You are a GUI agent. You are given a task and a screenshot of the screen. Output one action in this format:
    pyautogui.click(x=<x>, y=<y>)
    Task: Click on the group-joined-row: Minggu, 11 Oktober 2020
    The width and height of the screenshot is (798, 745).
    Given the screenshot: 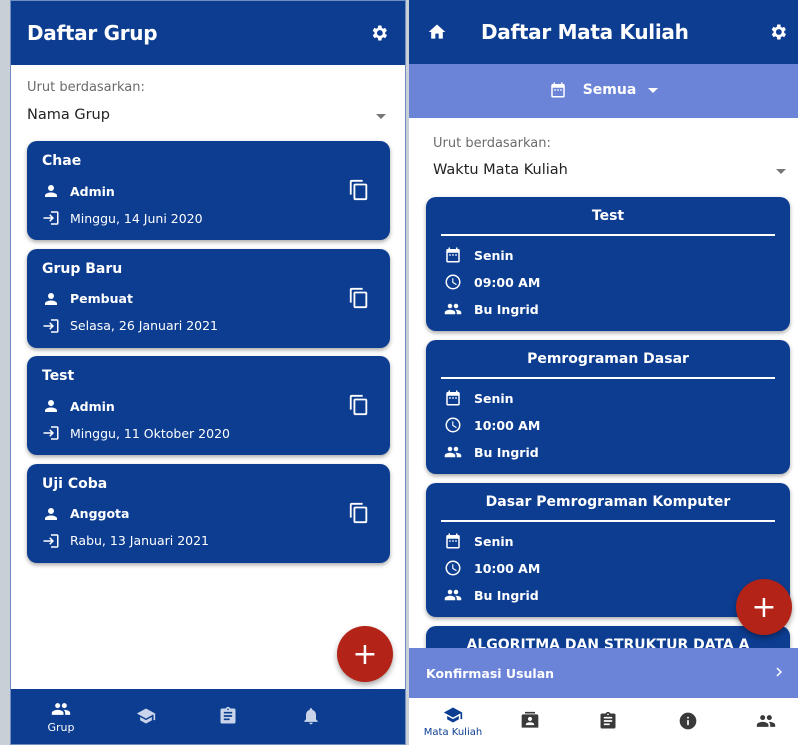 What is the action you would take?
    pyautogui.click(x=136, y=433)
    